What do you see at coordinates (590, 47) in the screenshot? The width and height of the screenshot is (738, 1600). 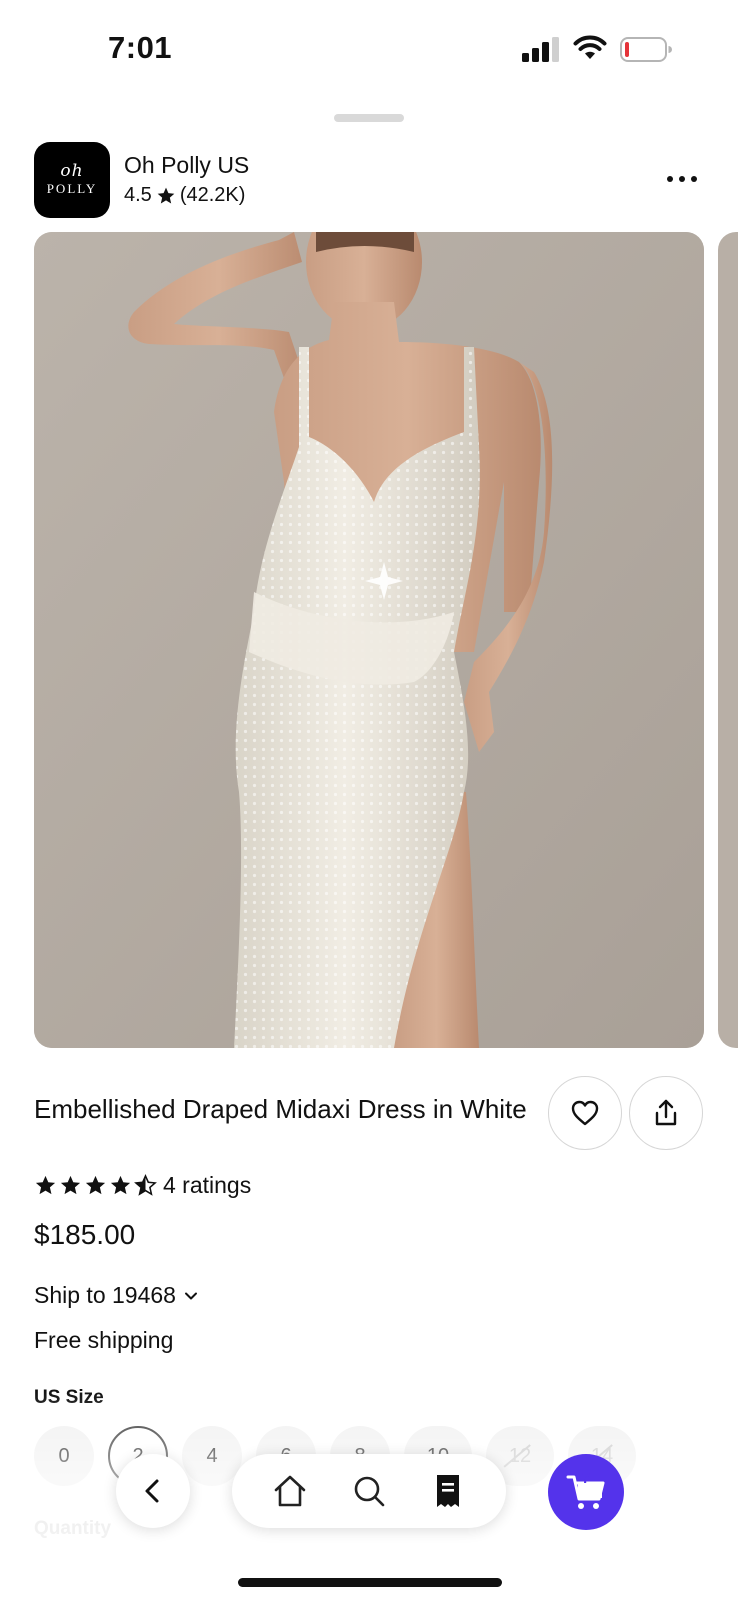 I see `wifi-icon` at bounding box center [590, 47].